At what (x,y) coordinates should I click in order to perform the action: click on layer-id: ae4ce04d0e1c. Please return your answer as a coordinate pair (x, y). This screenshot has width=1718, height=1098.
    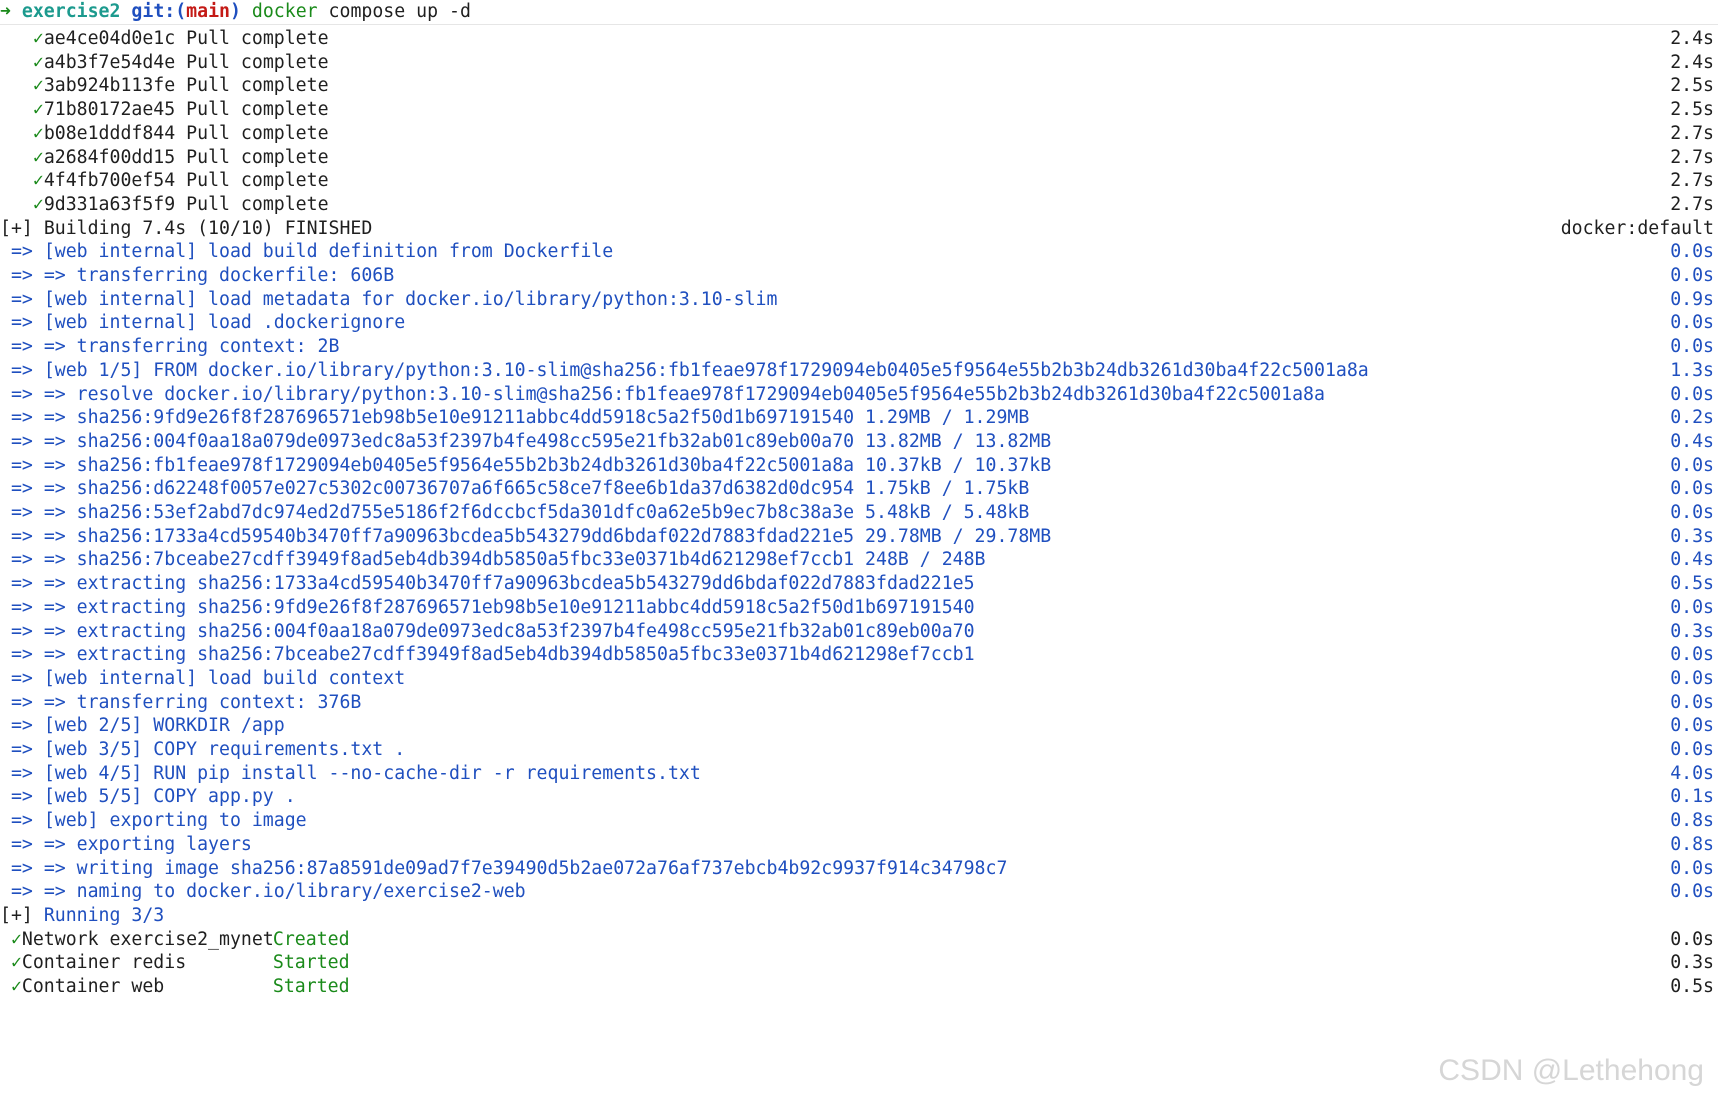
    Looking at the image, I should click on (109, 38).